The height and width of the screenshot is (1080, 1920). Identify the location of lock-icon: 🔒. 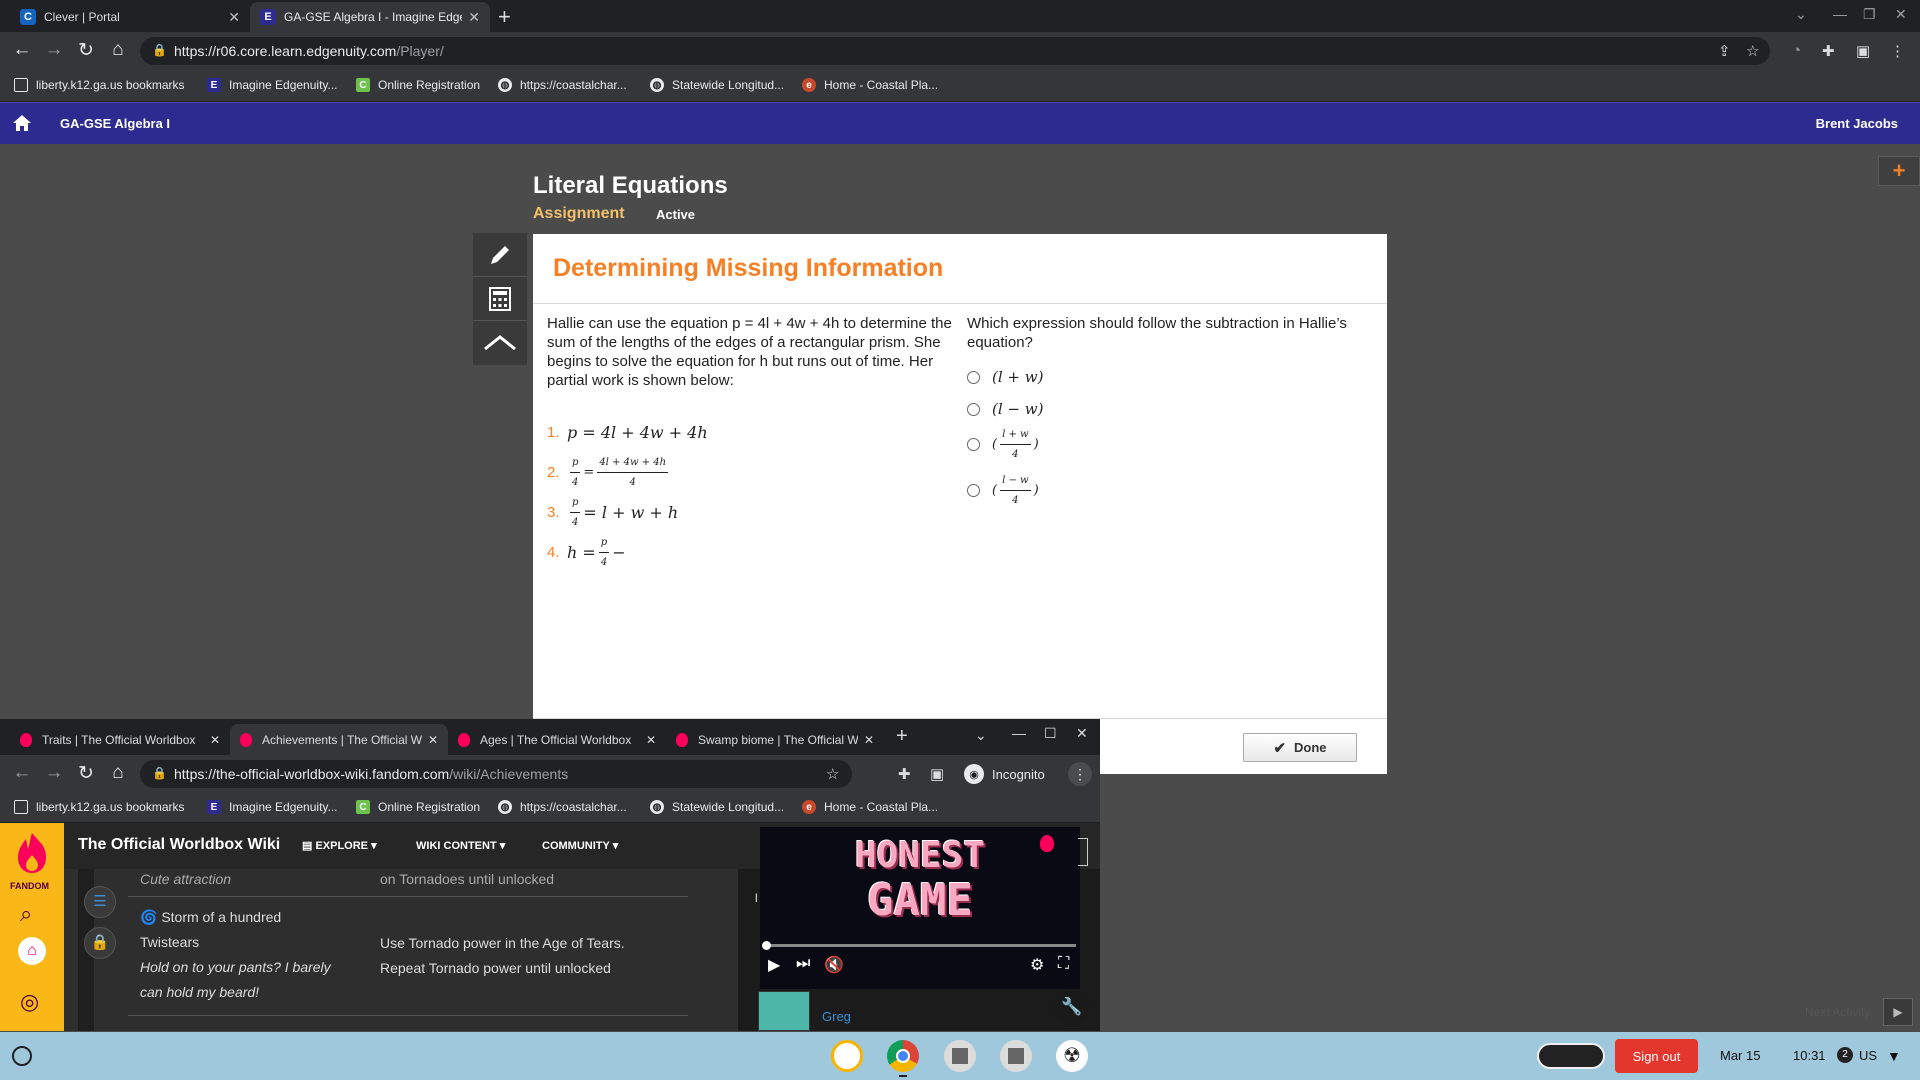
(100, 943).